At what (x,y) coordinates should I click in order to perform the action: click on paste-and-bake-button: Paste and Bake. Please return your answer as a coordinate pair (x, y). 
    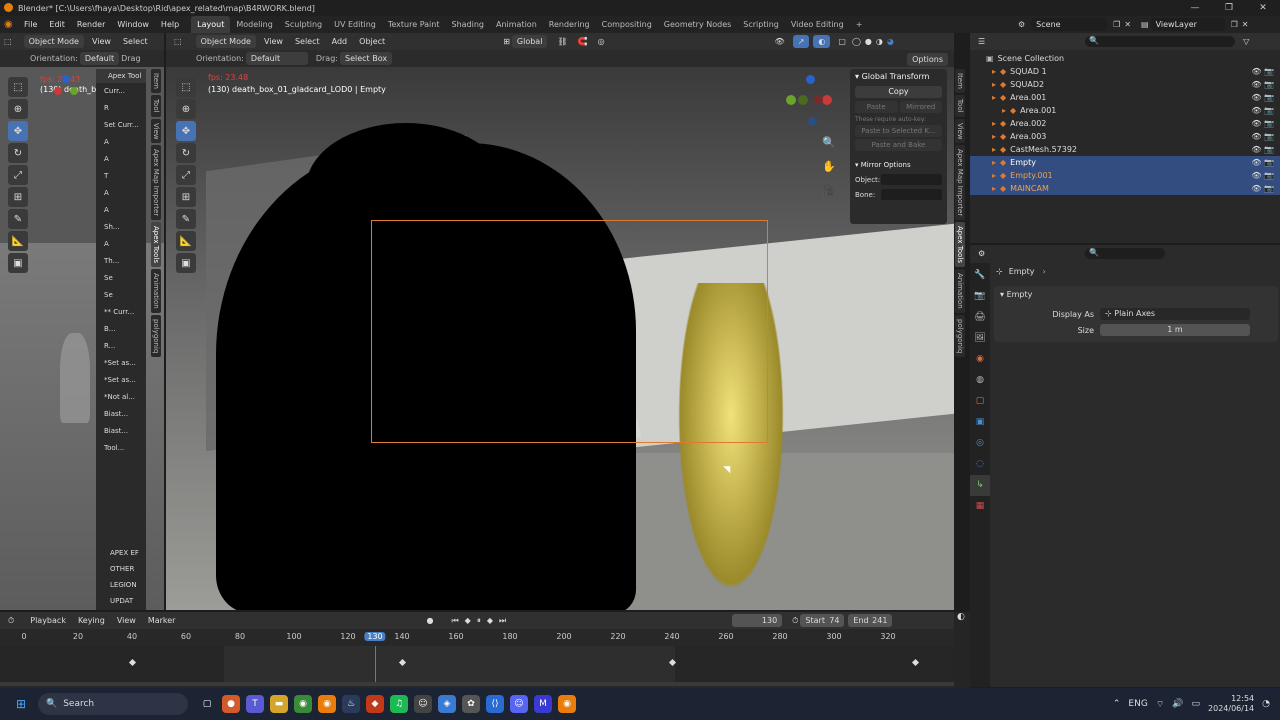
    Looking at the image, I should click on (898, 145).